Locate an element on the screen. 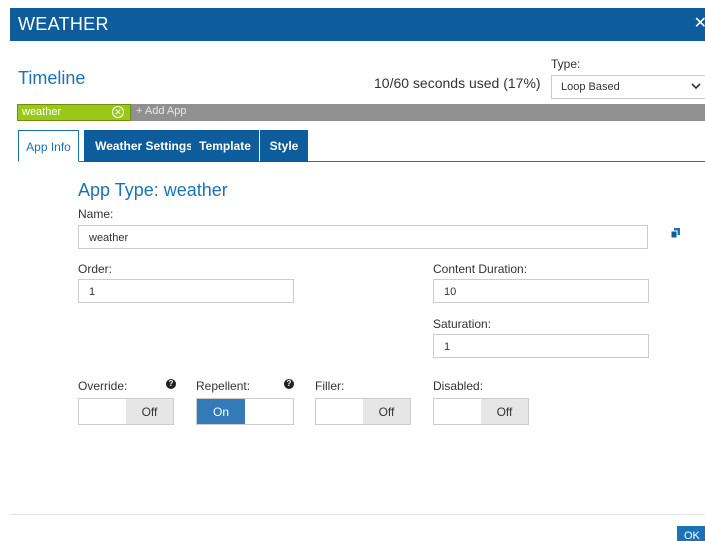 Image resolution: width=705 pixels, height=541 pixels. ok-button: OK is located at coordinates (691, 533).